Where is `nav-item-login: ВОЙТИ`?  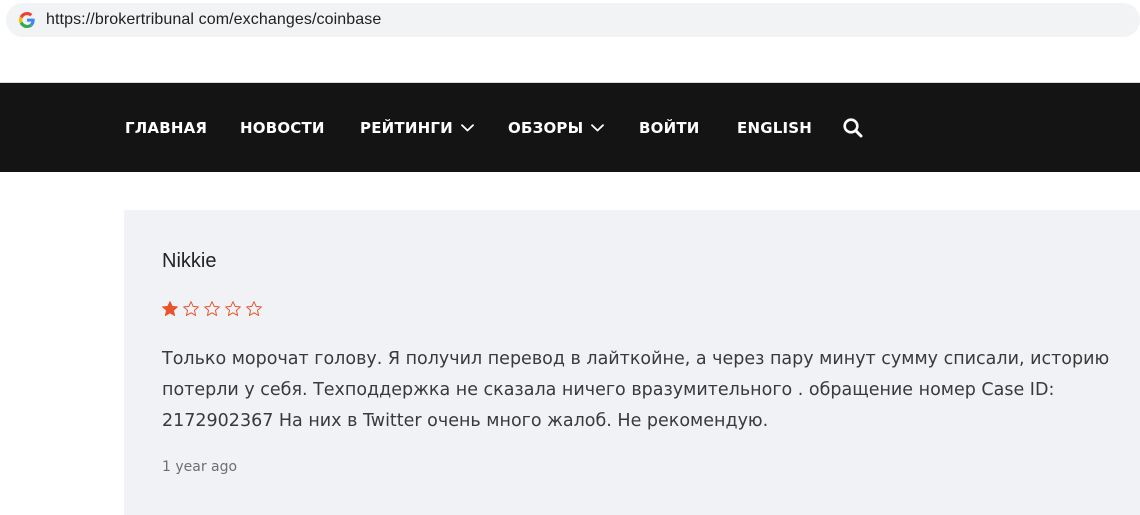
nav-item-login: ВОЙТИ is located at coordinates (669, 127).